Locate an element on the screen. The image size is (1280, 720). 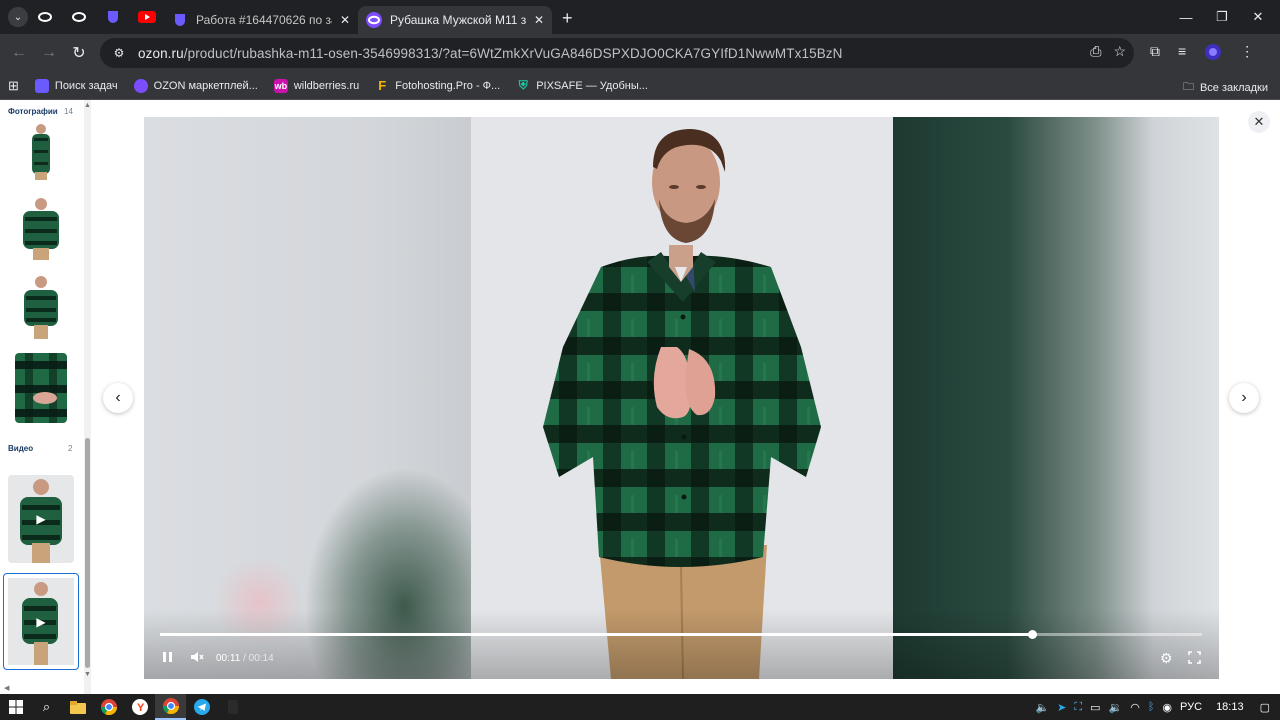
app-icon is located at coordinates (232, 707).